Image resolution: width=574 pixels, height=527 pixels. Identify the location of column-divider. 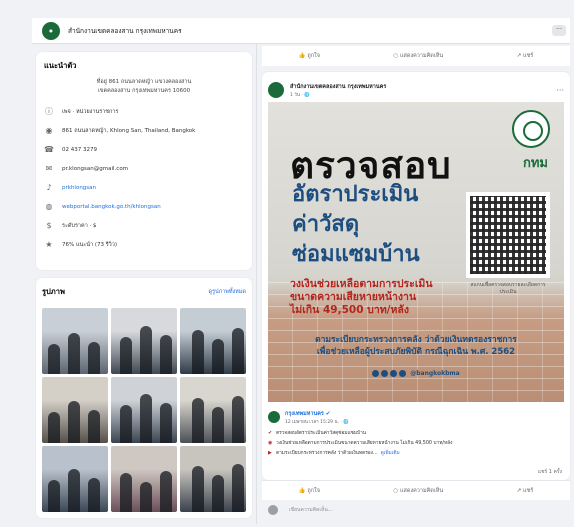
(256, 284).